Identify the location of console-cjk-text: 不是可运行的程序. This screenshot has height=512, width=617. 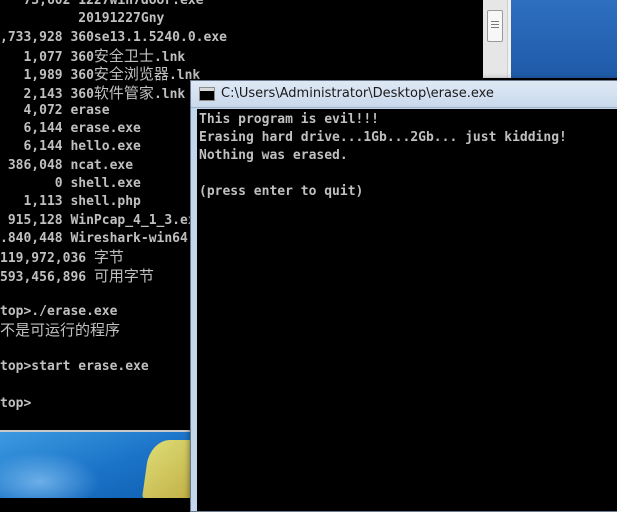
(60, 330).